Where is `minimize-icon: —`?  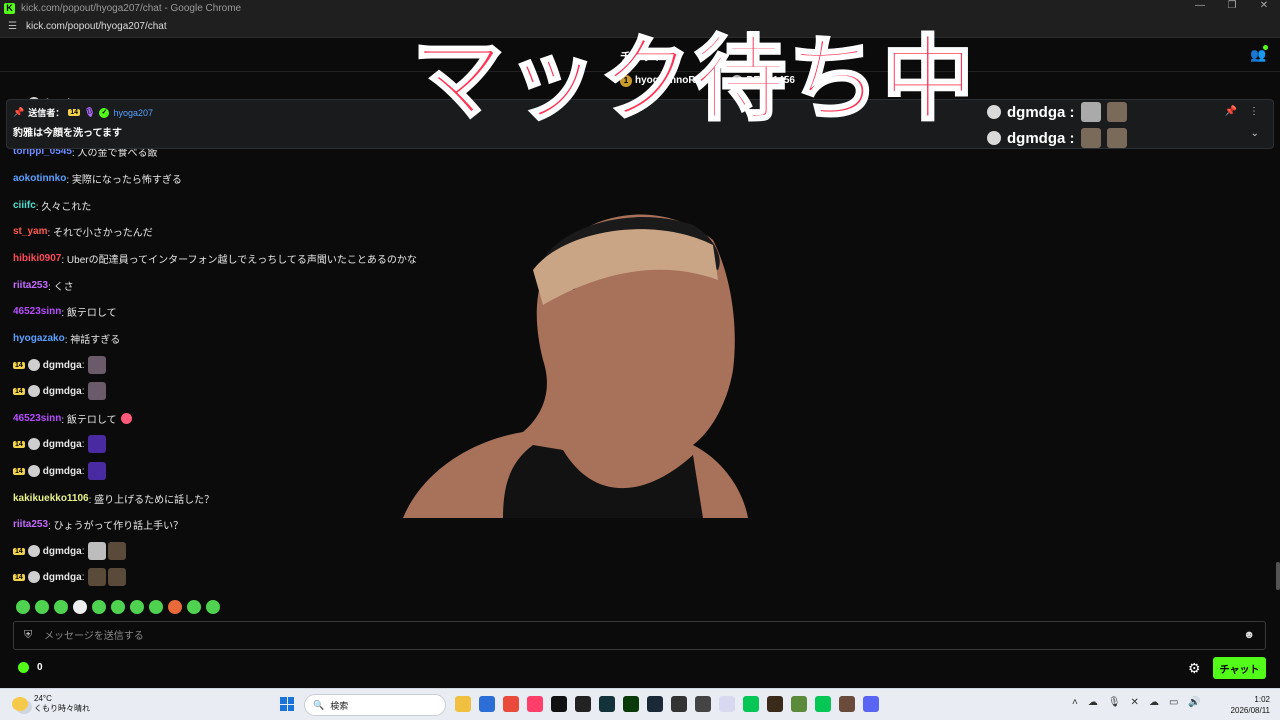
minimize-icon: — is located at coordinates (1200, 5).